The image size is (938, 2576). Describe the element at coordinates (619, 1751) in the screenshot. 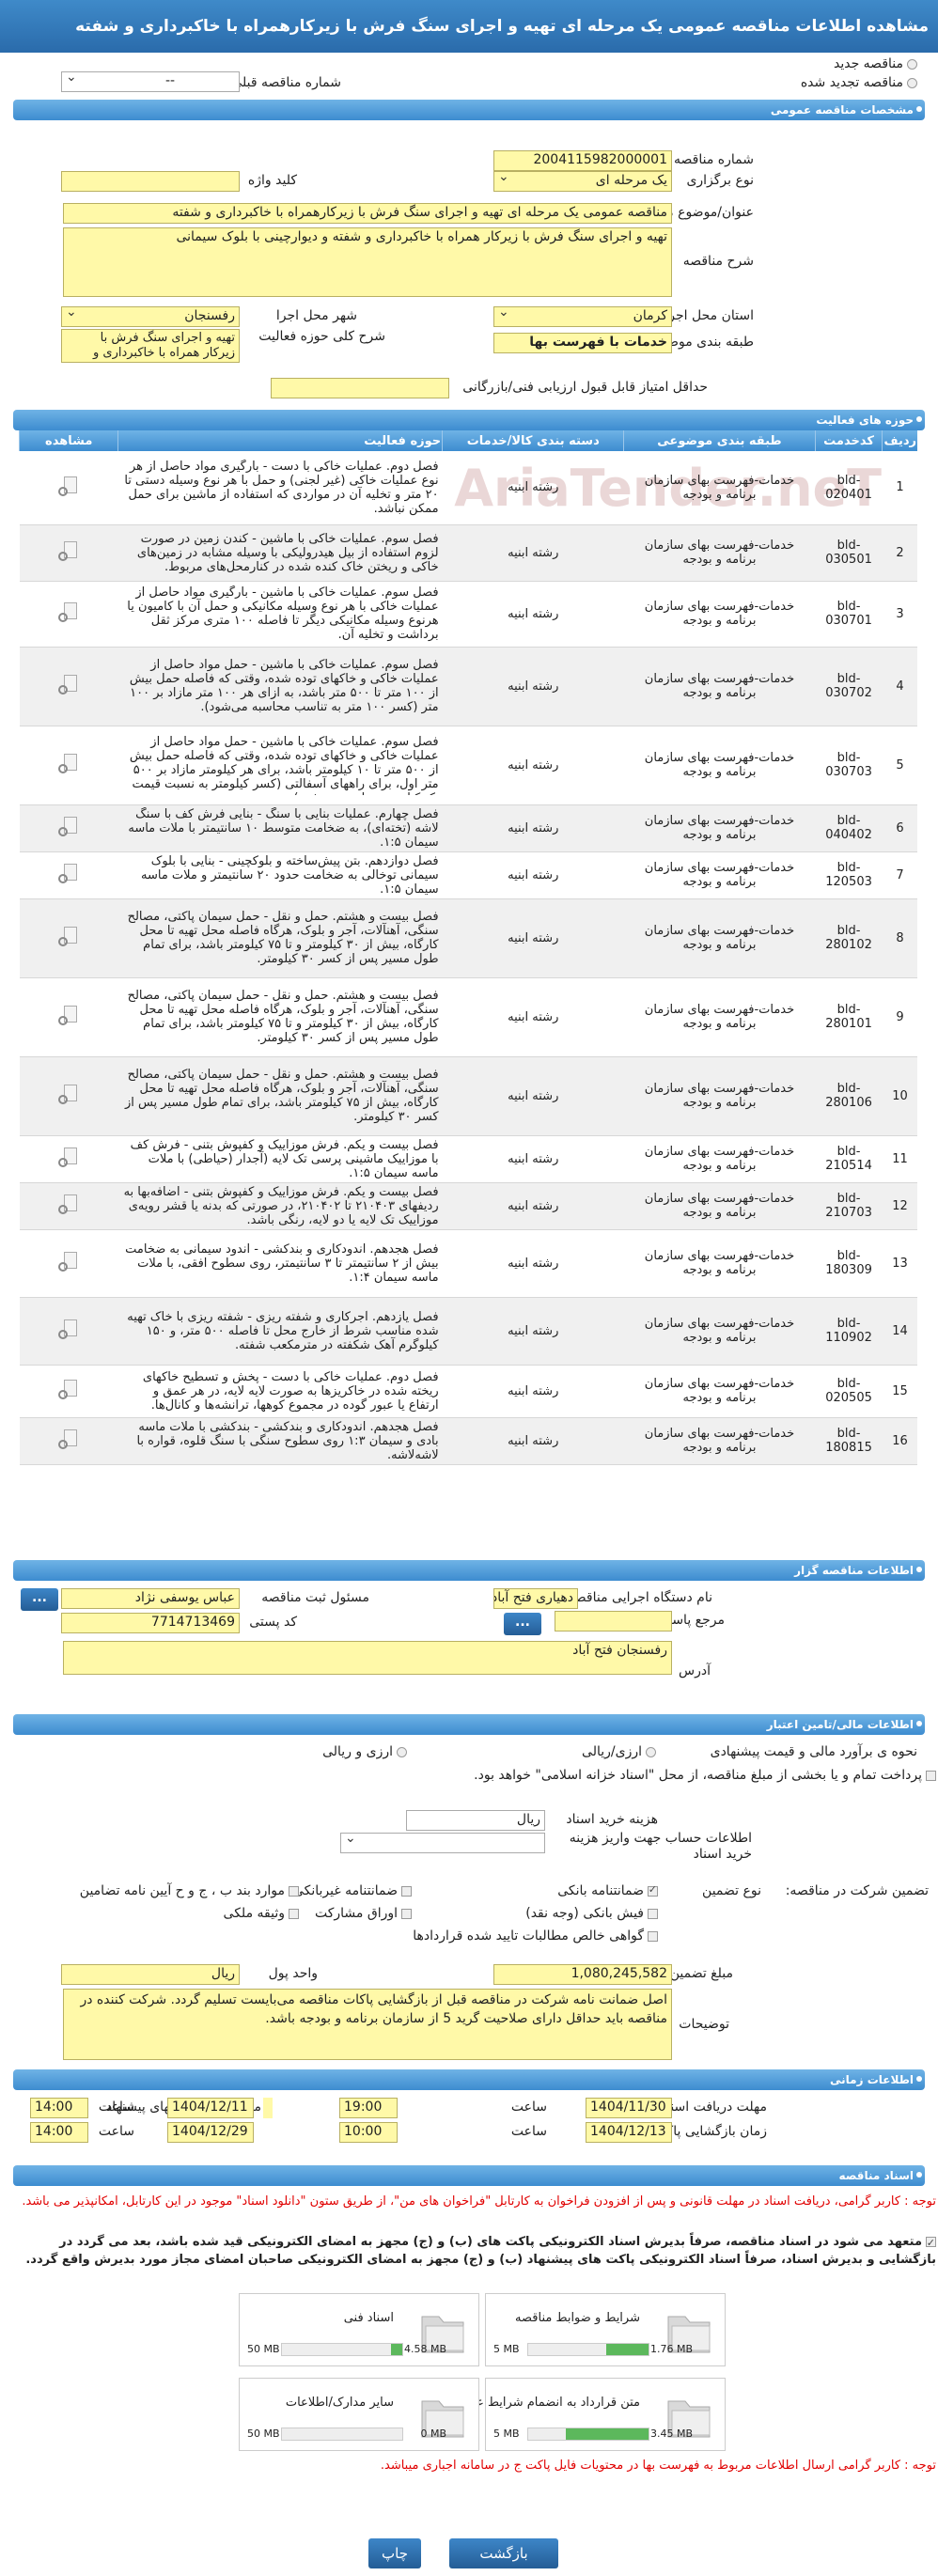

I see `rial-radio: ارزی/ریالی` at that location.